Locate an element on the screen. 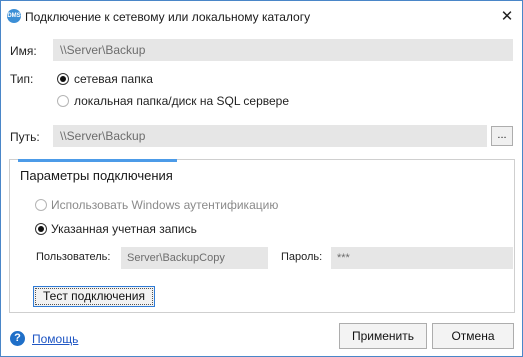 The width and height of the screenshot is (523, 357). cancel-button: Отмена is located at coordinates (473, 336).